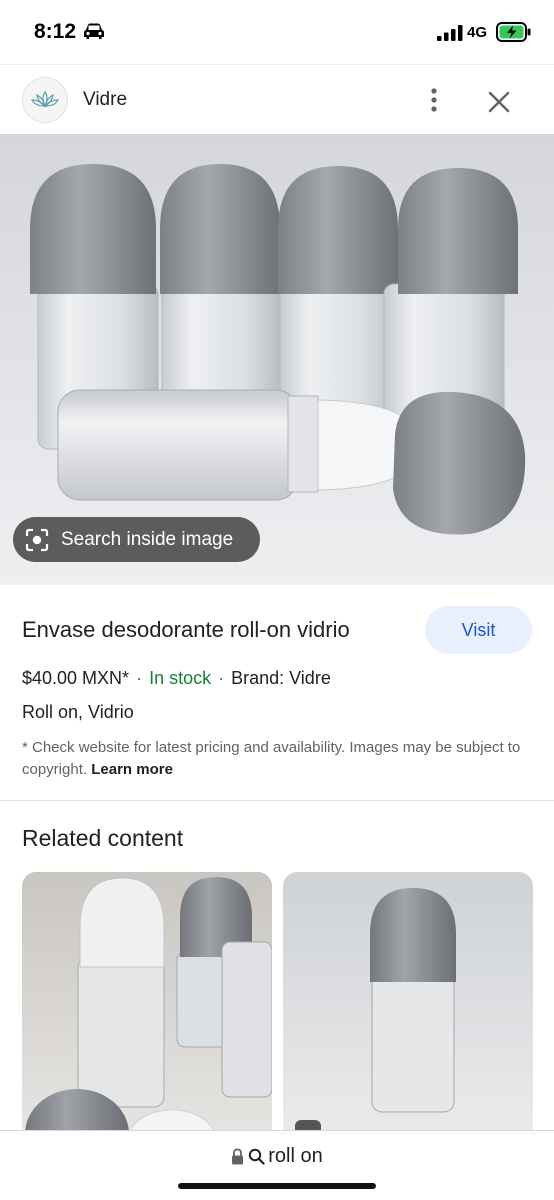  Describe the element at coordinates (257, 1156) in the screenshot. I see `search-icon` at that location.